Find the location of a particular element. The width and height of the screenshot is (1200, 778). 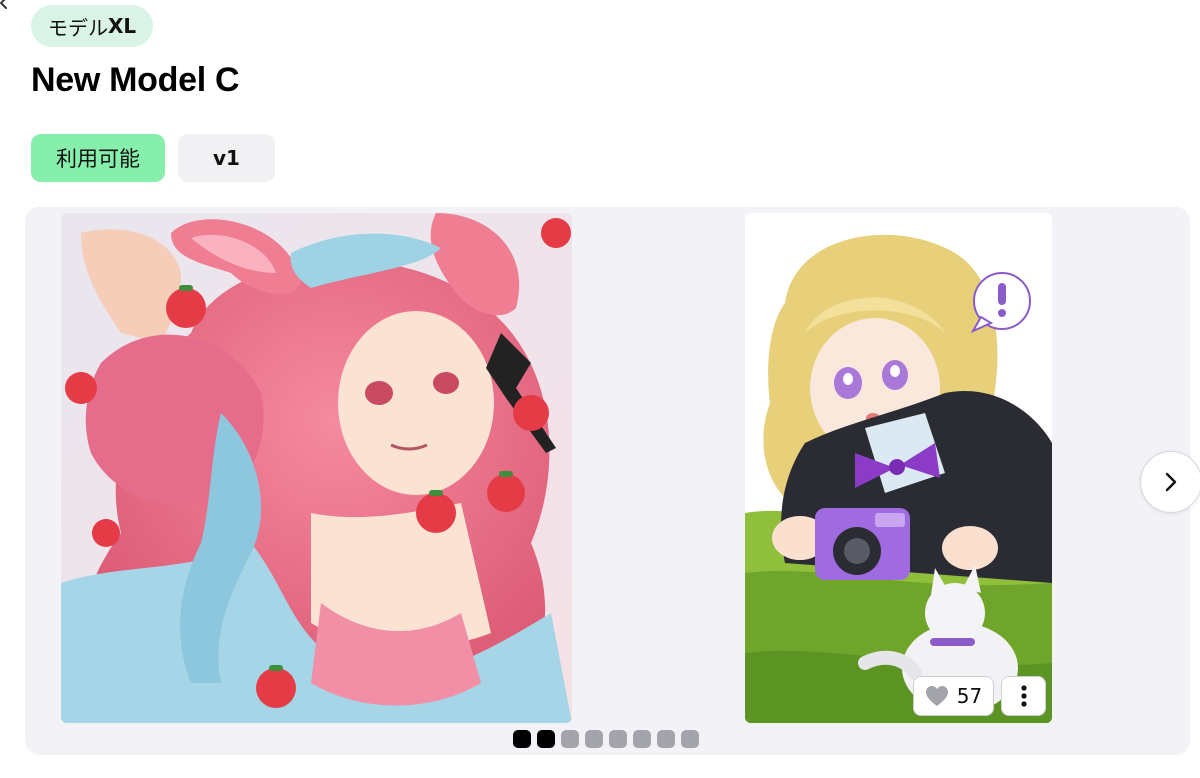

version-button: v1 is located at coordinates (226, 158).